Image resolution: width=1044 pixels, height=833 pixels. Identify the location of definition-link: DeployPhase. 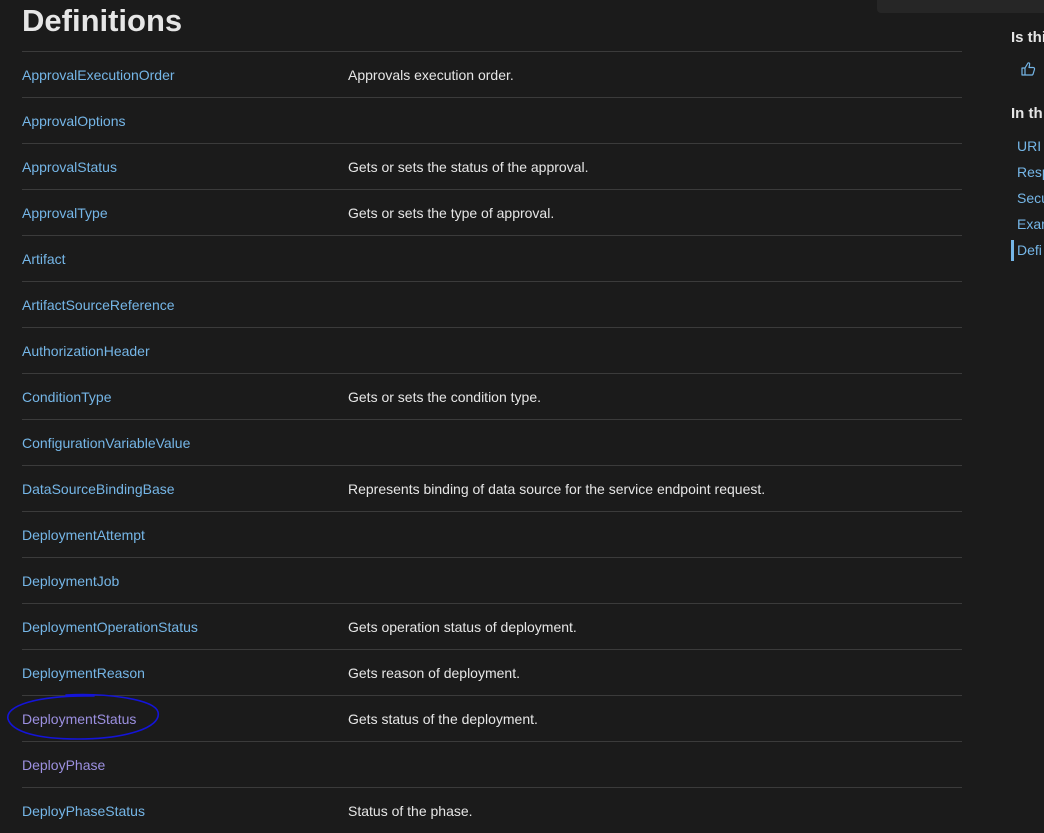
(63, 765).